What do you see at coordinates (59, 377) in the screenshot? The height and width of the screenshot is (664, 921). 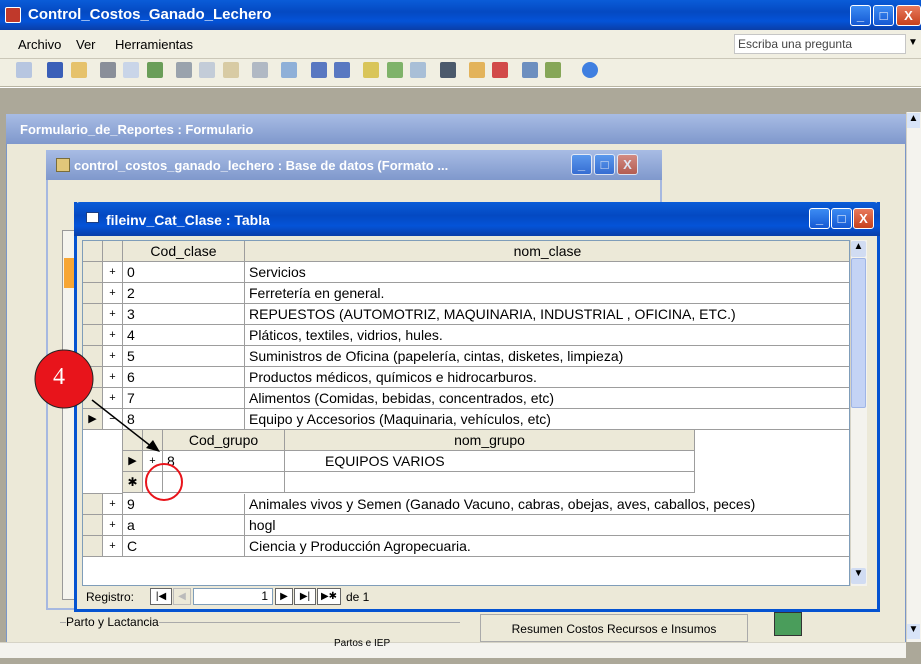 I see `annotation-number: 4` at bounding box center [59, 377].